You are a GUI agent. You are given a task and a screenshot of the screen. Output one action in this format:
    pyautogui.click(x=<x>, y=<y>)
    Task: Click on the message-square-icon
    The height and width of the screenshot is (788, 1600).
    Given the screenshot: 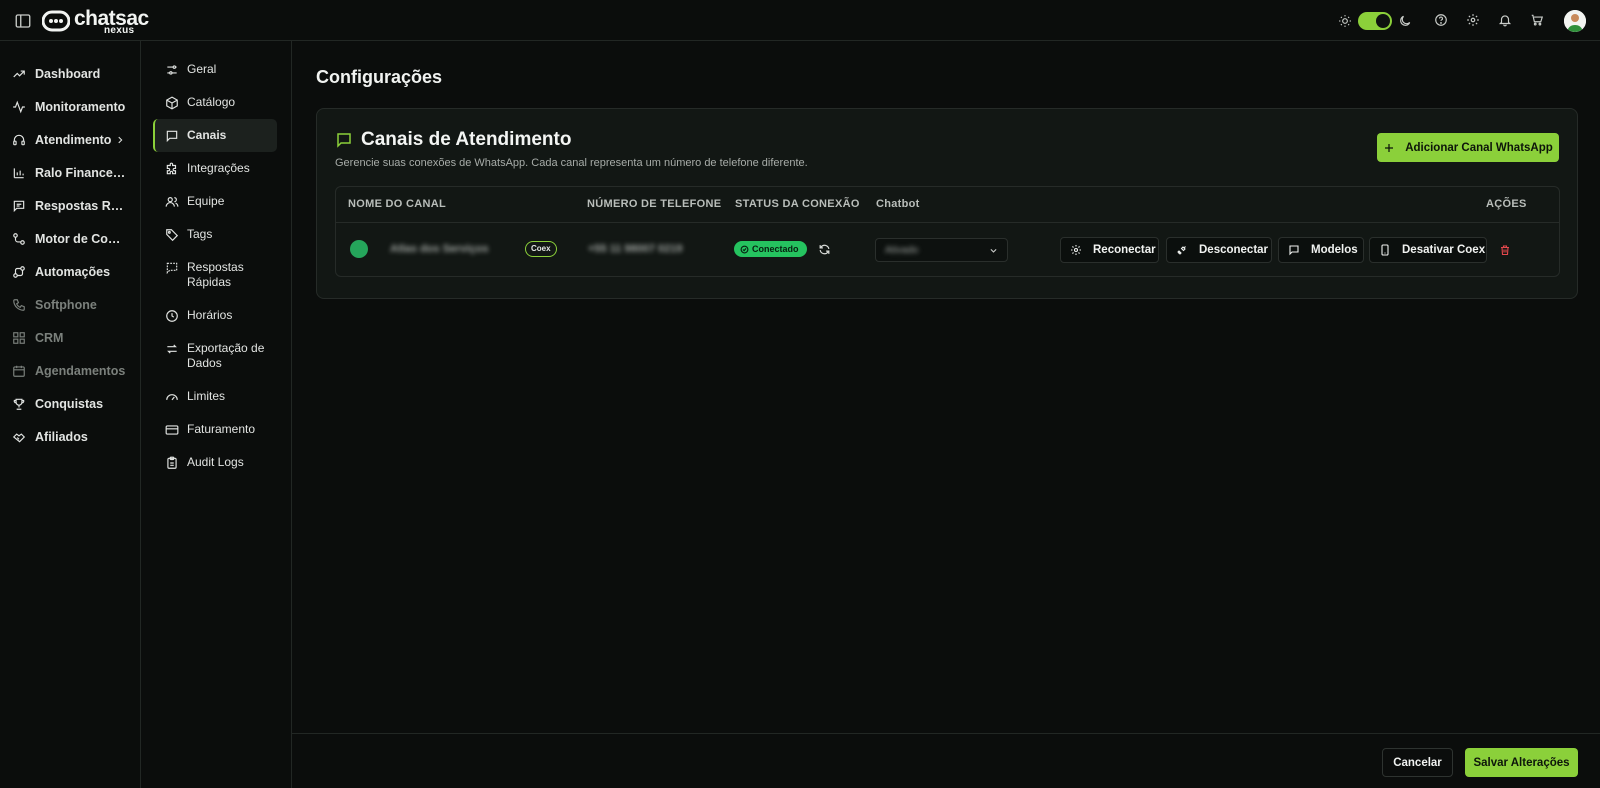 What is the action you would take?
    pyautogui.click(x=1294, y=250)
    